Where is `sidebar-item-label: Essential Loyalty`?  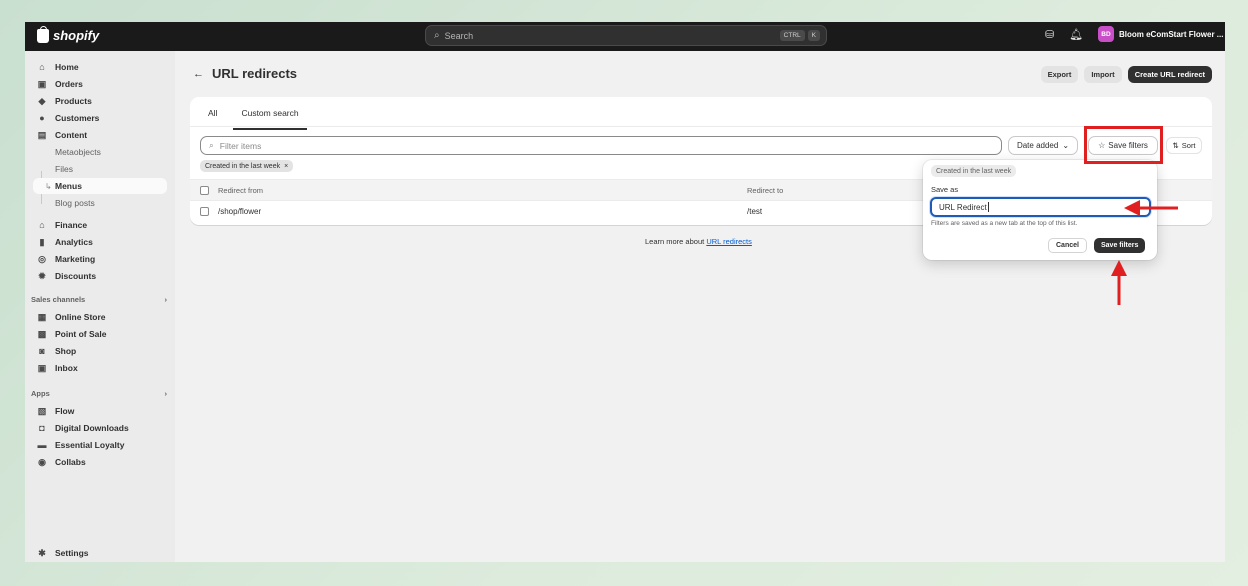 sidebar-item-label: Essential Loyalty is located at coordinates (90, 445).